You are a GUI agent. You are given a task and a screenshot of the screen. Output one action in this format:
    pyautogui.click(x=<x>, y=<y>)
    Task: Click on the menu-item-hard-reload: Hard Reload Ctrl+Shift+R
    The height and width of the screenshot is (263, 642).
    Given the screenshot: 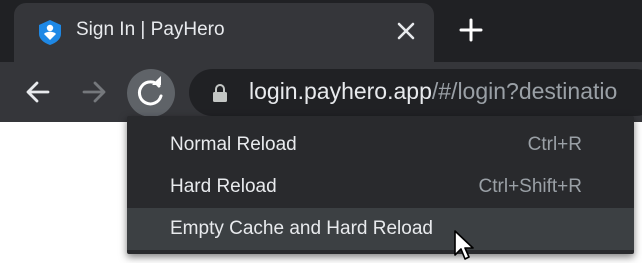 What is the action you would take?
    pyautogui.click(x=380, y=187)
    